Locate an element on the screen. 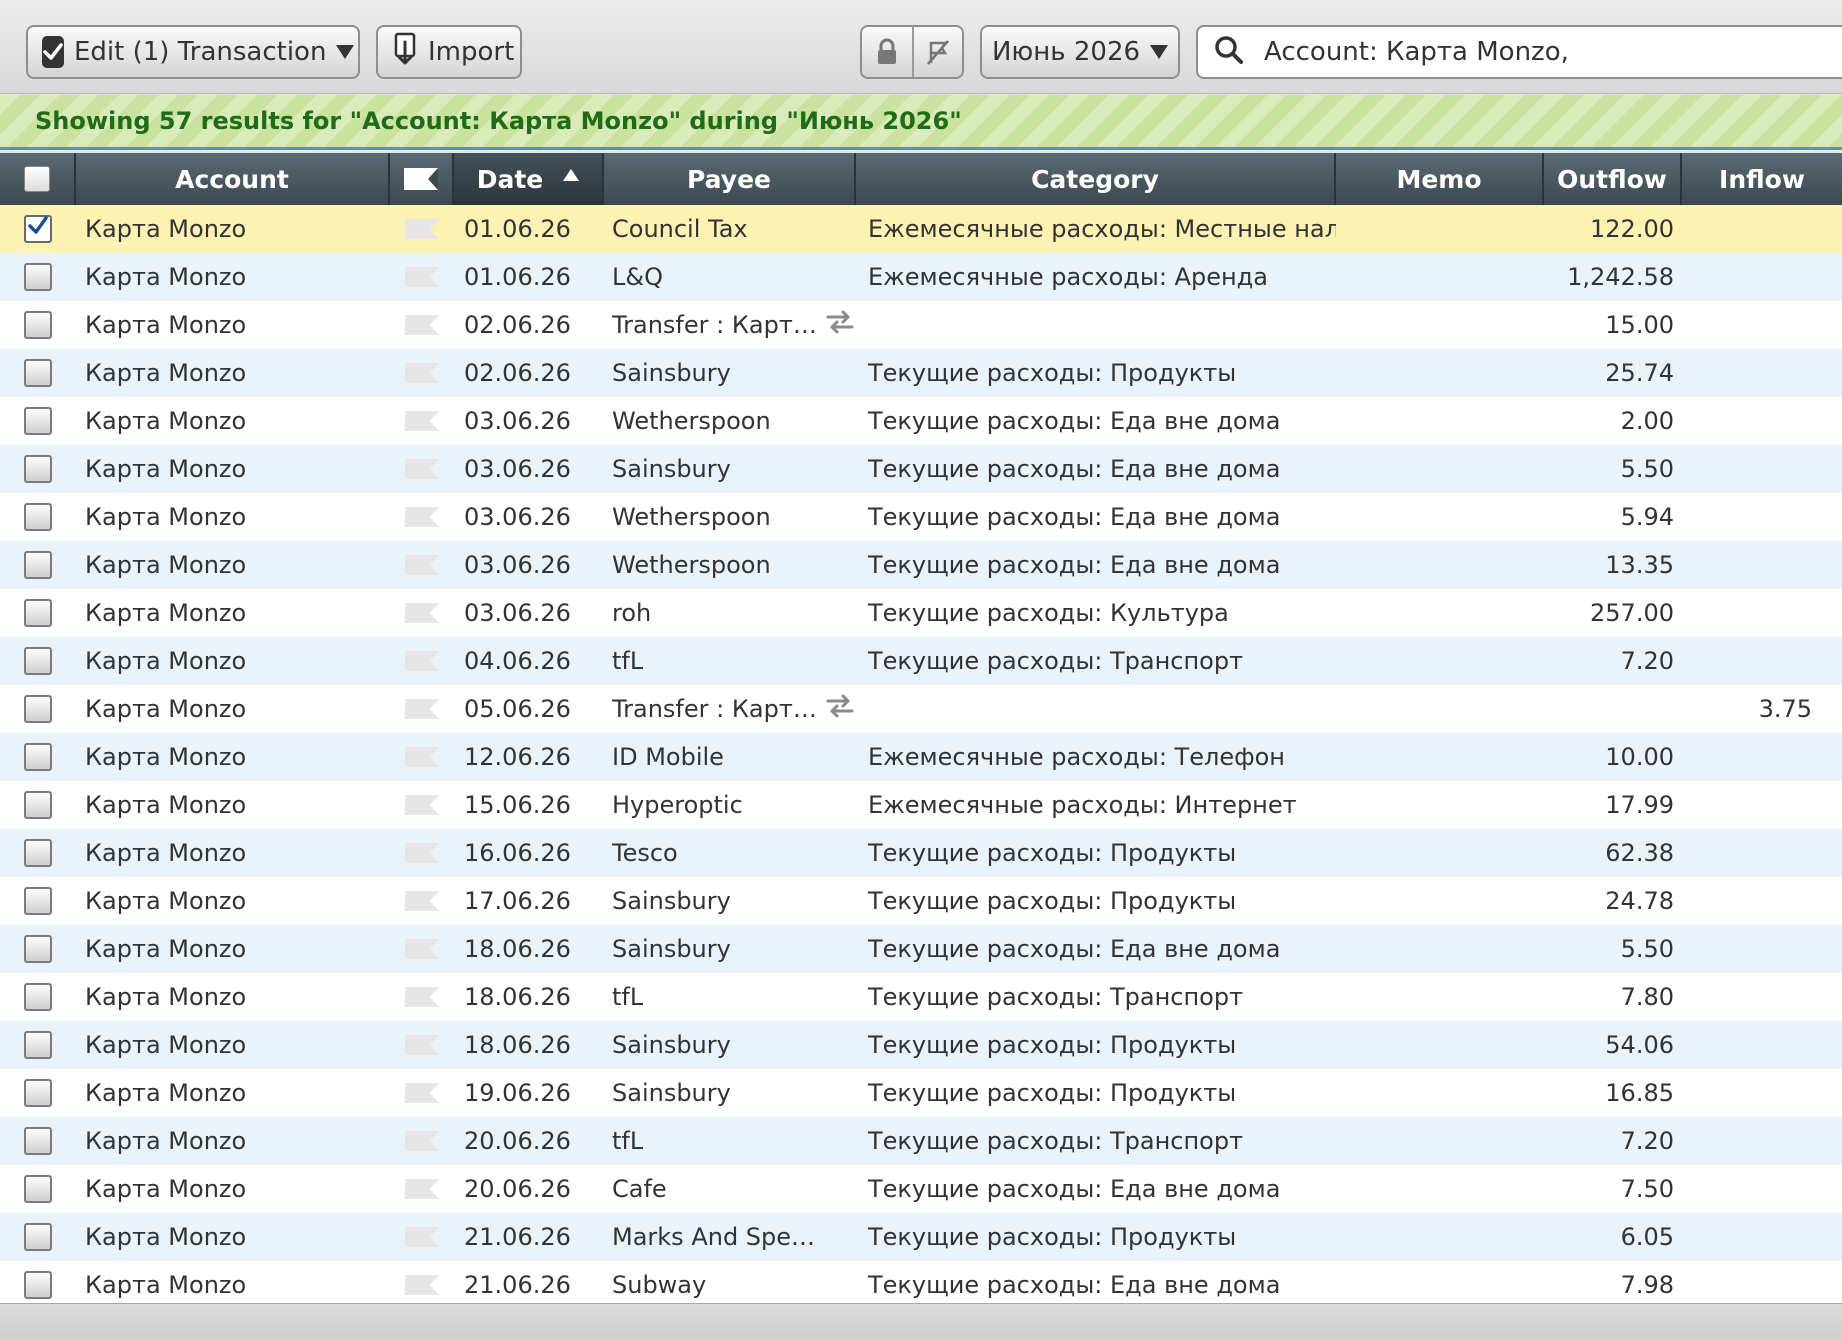  column-header-account: Account is located at coordinates (233, 179).